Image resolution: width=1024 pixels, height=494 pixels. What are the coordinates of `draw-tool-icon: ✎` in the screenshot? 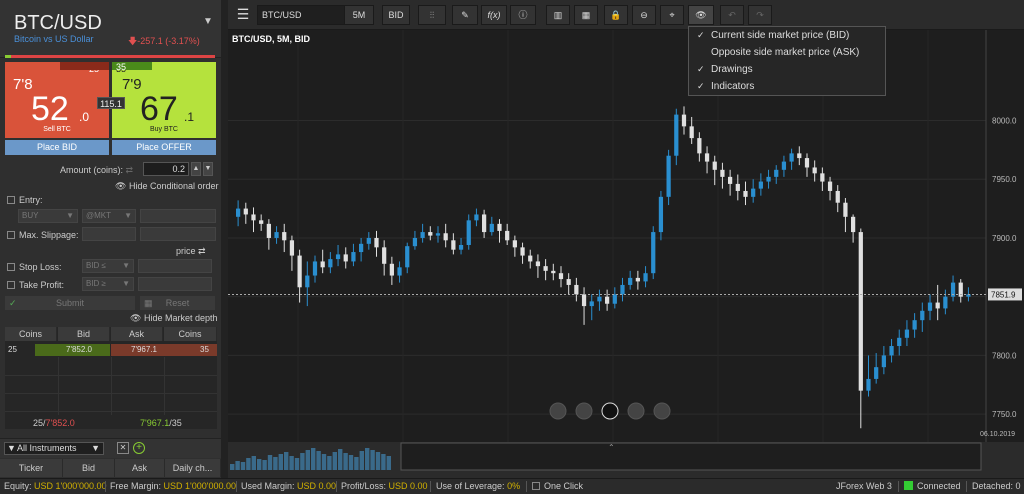 It's located at (465, 15).